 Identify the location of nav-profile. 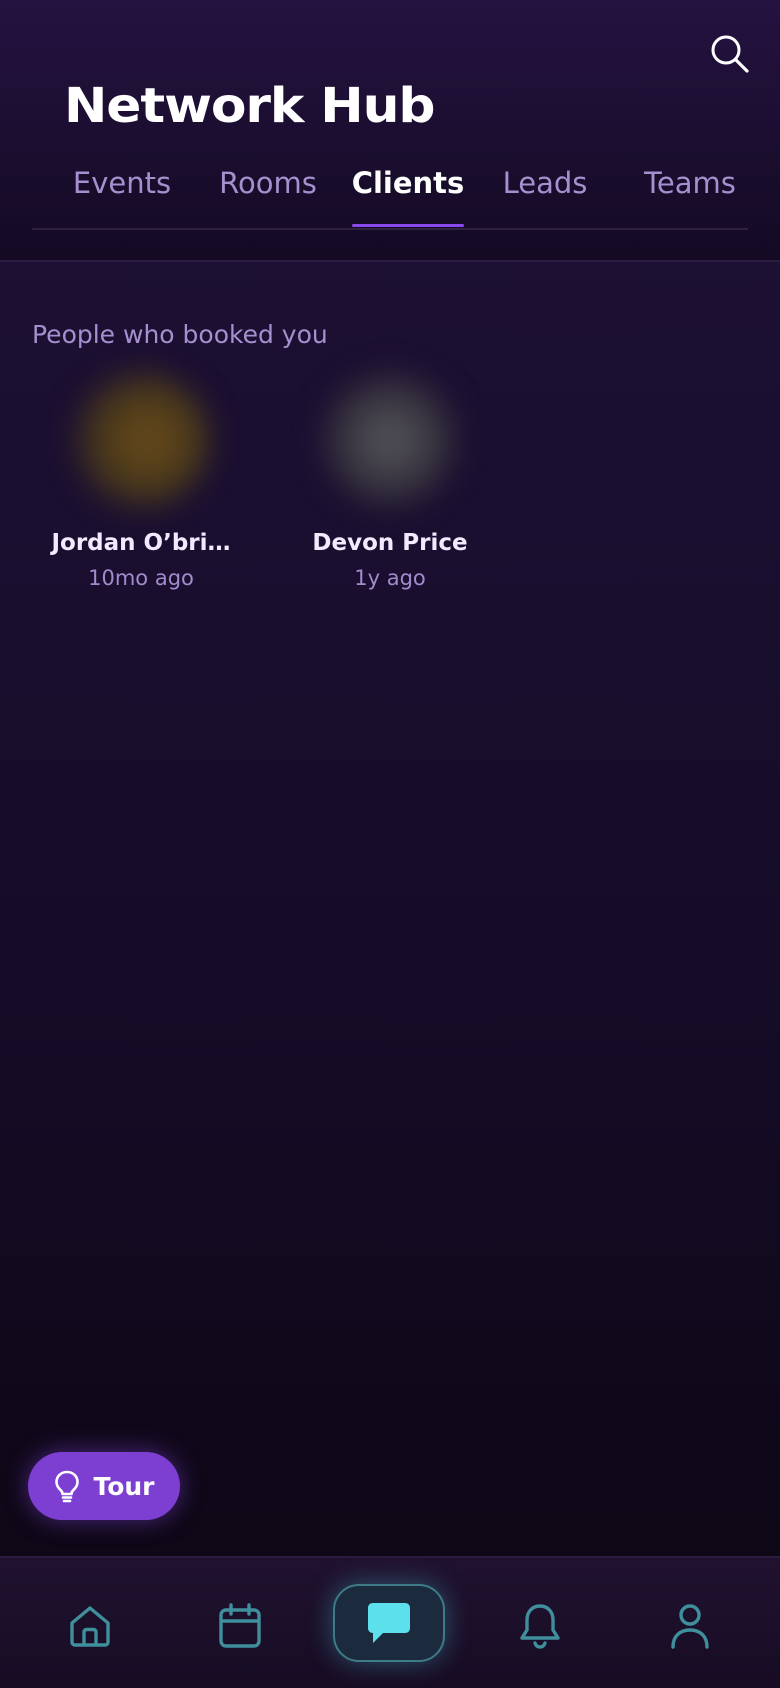
(690, 1626).